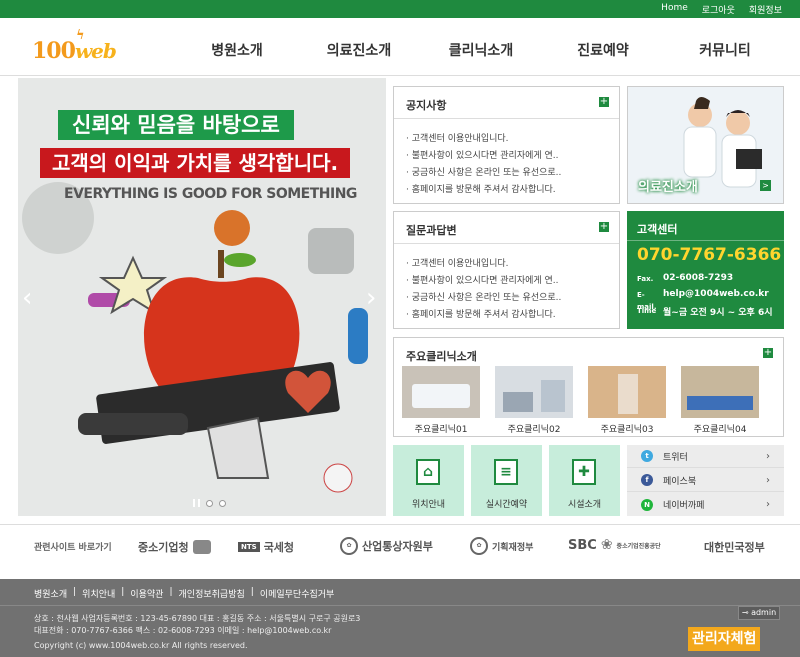 The height and width of the screenshot is (657, 800). What do you see at coordinates (705, 311) in the screenshot?
I see `cs-time-row: Time 월~금 오전 9시 ~ 오후 6시` at bounding box center [705, 311].